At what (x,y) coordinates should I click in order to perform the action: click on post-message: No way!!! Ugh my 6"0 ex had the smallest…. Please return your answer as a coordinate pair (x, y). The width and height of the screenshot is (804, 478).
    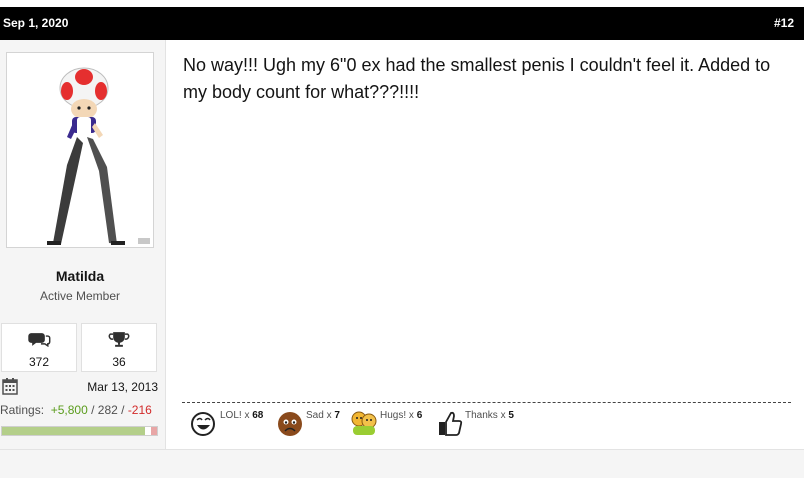
    Looking at the image, I should click on (477, 78).